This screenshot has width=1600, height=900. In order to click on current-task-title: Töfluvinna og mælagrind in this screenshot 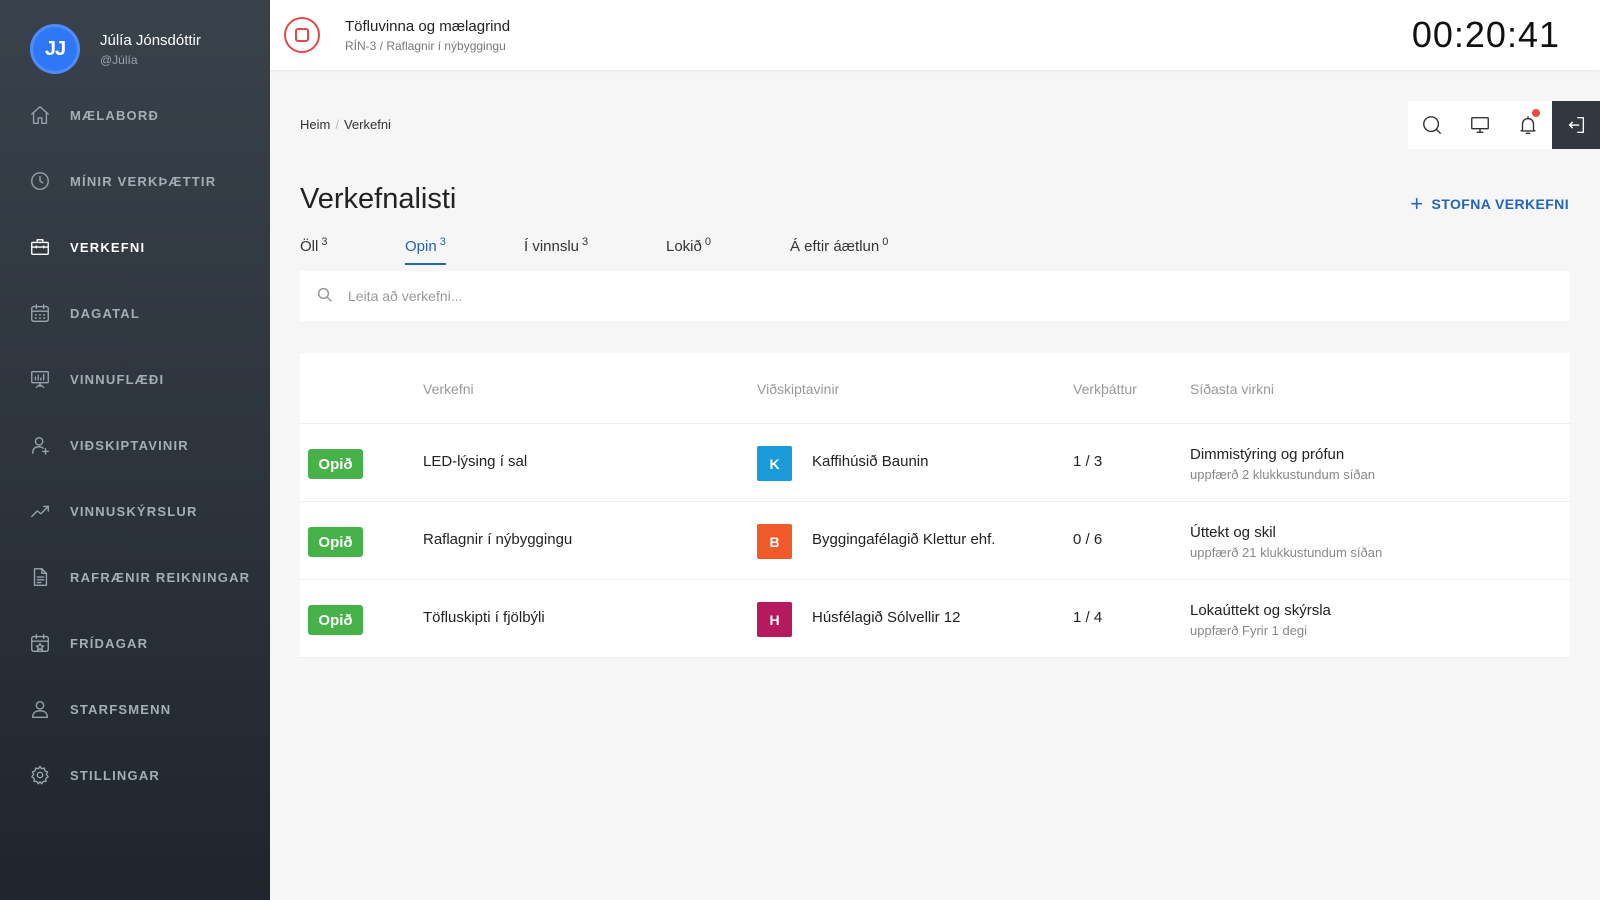, I will do `click(428, 26)`.